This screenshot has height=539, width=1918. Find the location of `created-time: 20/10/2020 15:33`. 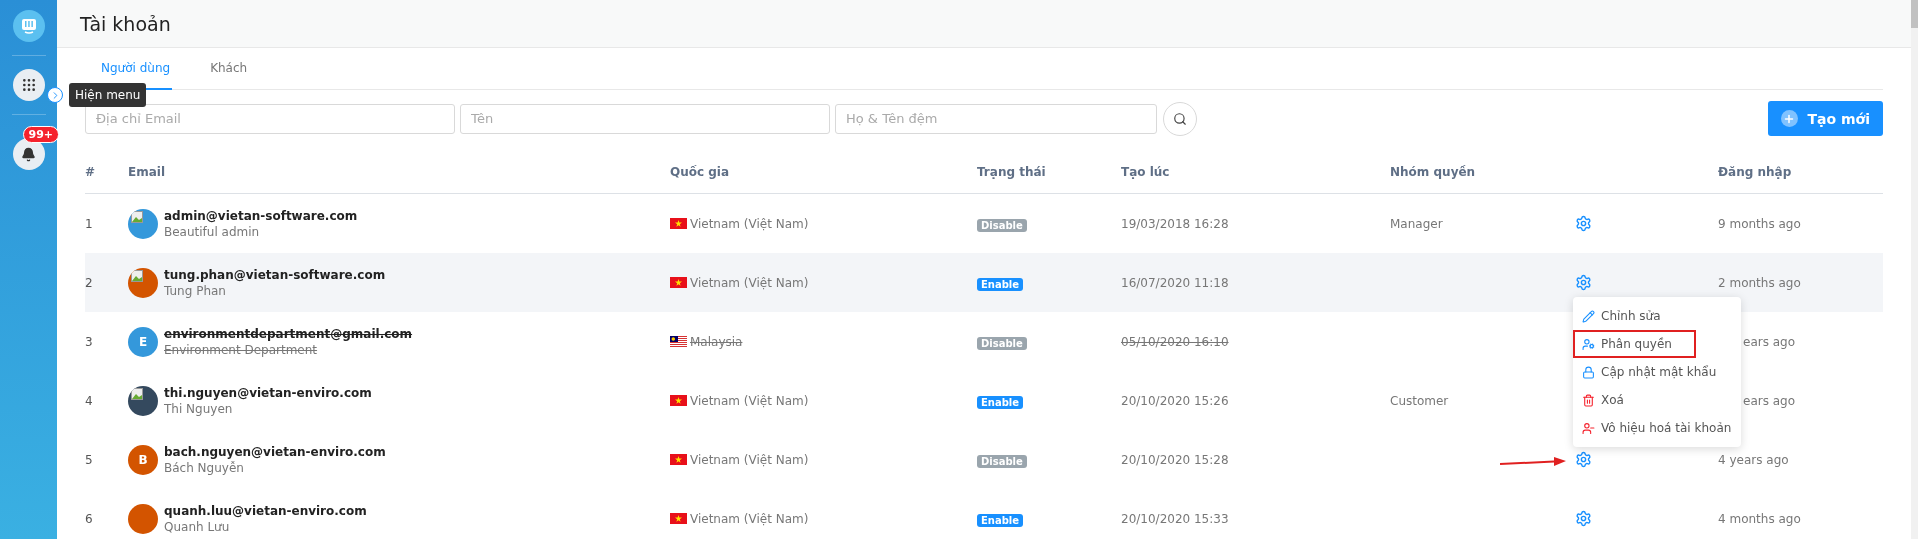

created-time: 20/10/2020 15:33 is located at coordinates (1175, 518).